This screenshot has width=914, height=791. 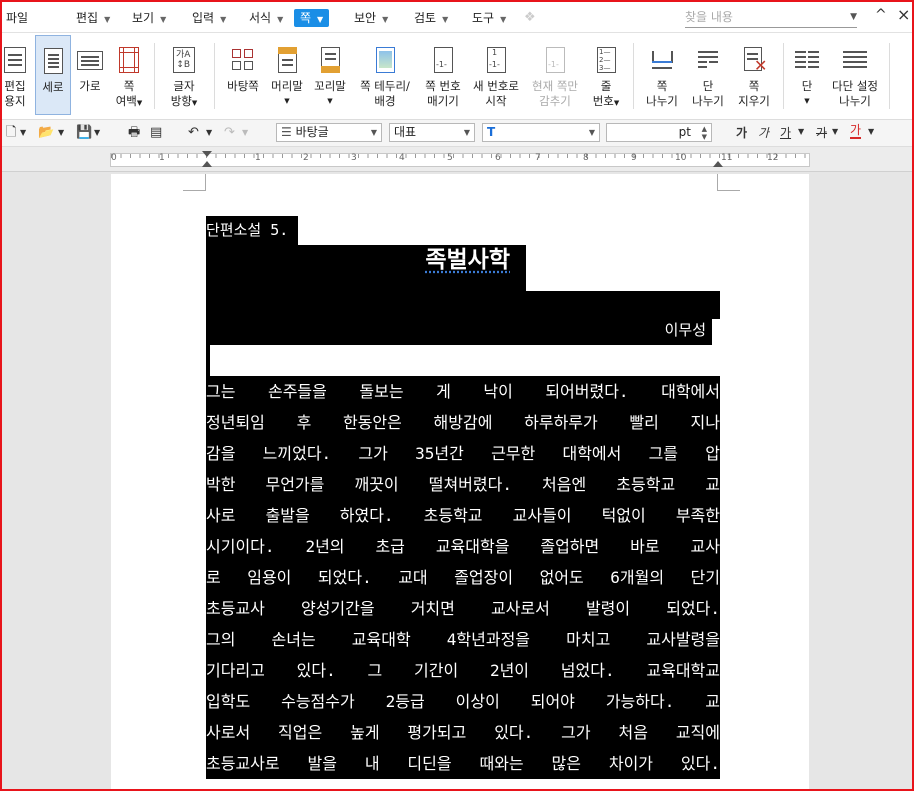 I want to click on first-line-indent-marker, so click(x=207, y=164).